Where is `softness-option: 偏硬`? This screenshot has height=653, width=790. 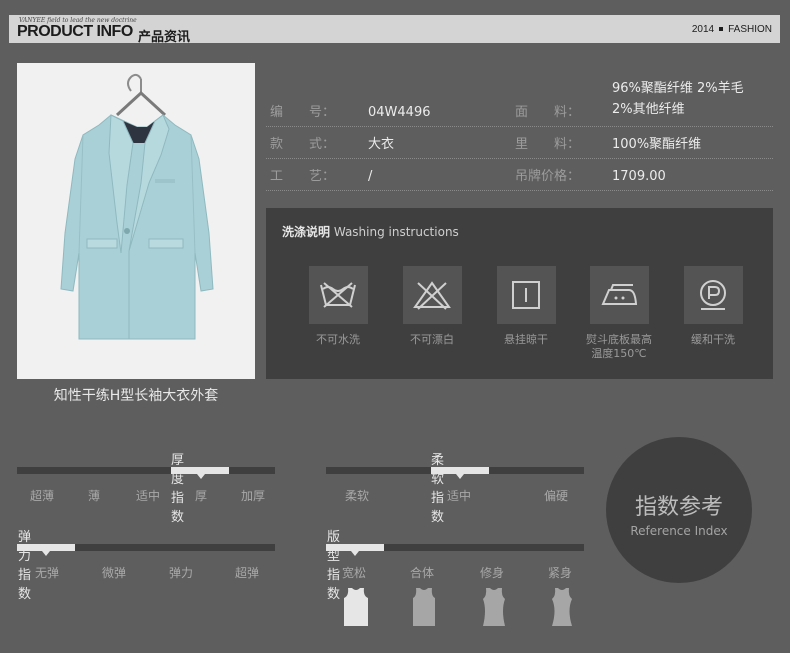
softness-option: 偏硬 is located at coordinates (556, 496).